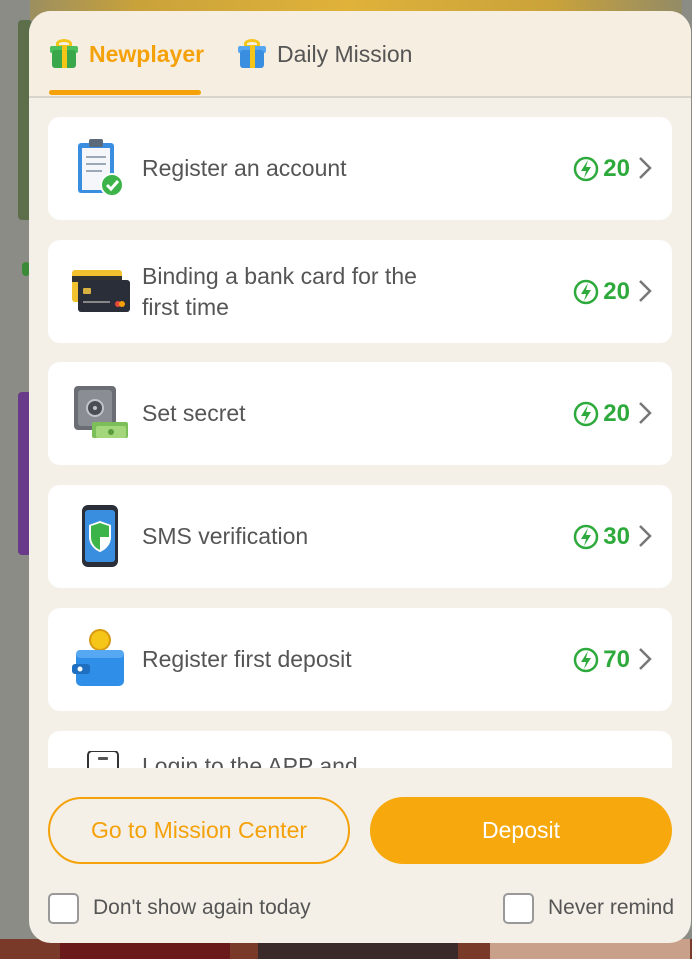 The width and height of the screenshot is (692, 959). Describe the element at coordinates (360, 659) in the screenshot. I see `mission-card-first-deposit: Register first deposit 70` at that location.